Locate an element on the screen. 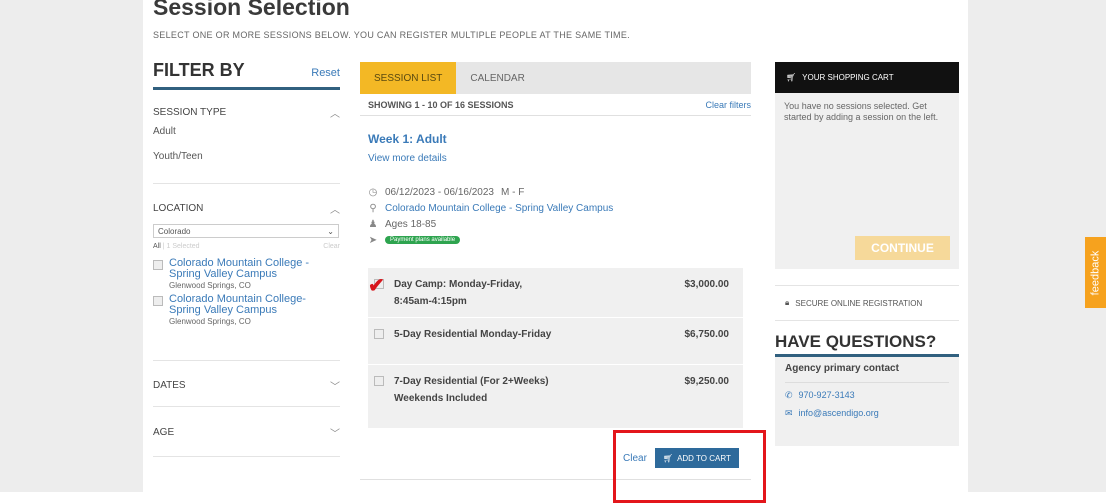  phone-icon: ✆ is located at coordinates (789, 395).